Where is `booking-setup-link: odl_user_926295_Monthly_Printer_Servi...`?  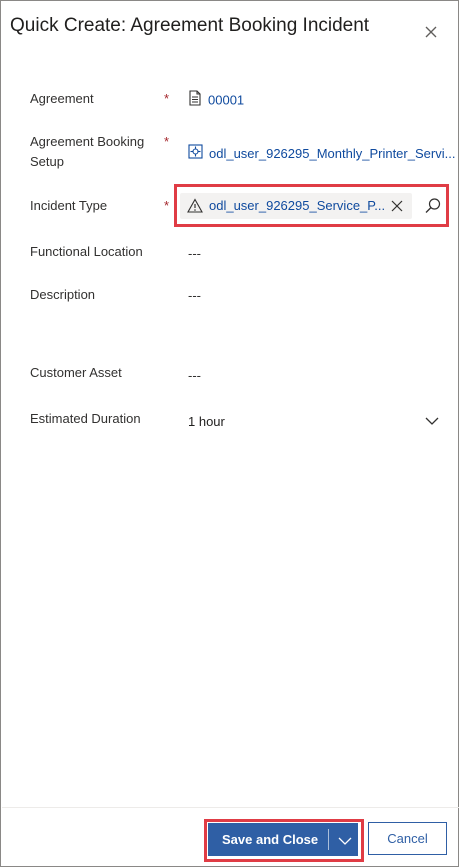 booking-setup-link: odl_user_926295_Monthly_Printer_Servi... is located at coordinates (332, 153).